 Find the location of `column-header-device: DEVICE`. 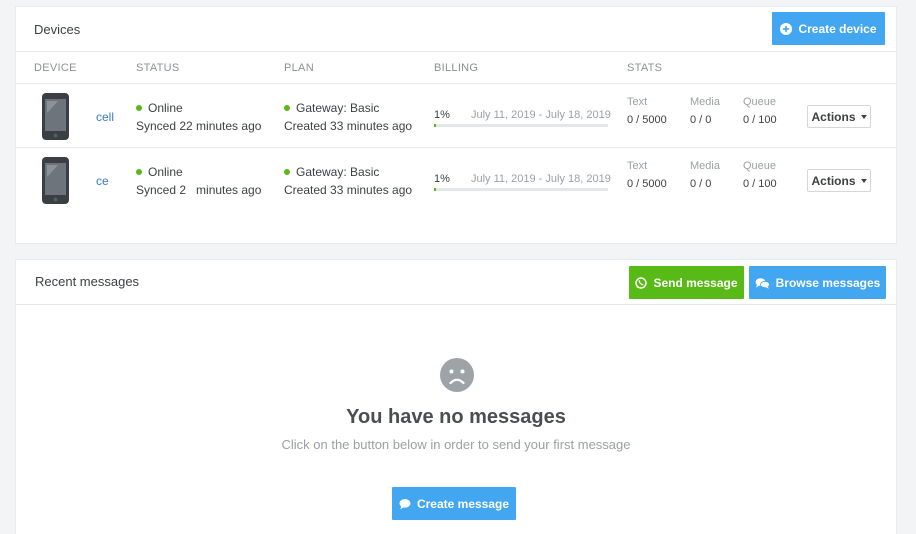

column-header-device: DEVICE is located at coordinates (55, 68).